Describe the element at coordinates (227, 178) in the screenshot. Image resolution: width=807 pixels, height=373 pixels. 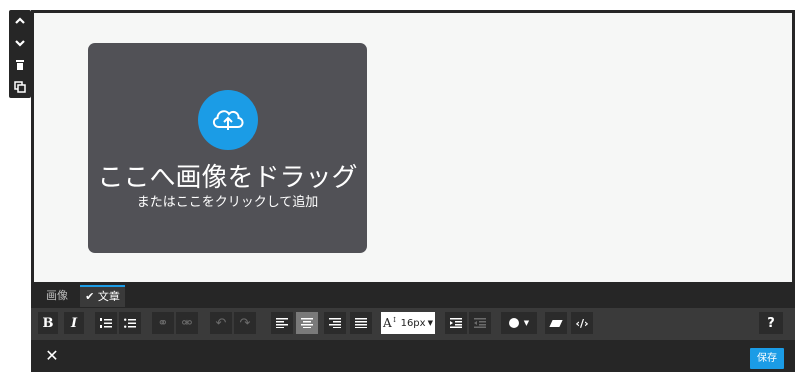
I see `dropzone-title: ここへ画像をドラッグ` at that location.